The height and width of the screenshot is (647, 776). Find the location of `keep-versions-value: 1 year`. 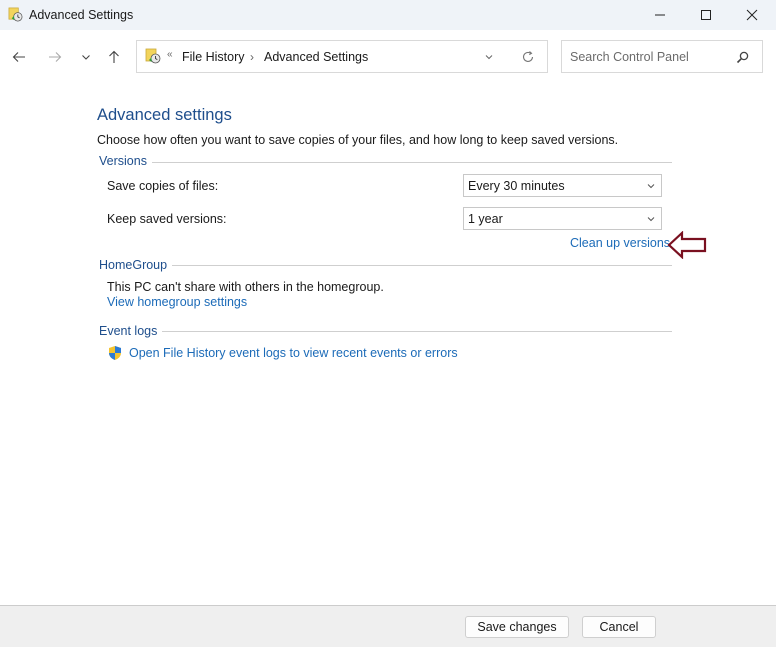

keep-versions-value: 1 year is located at coordinates (485, 219).